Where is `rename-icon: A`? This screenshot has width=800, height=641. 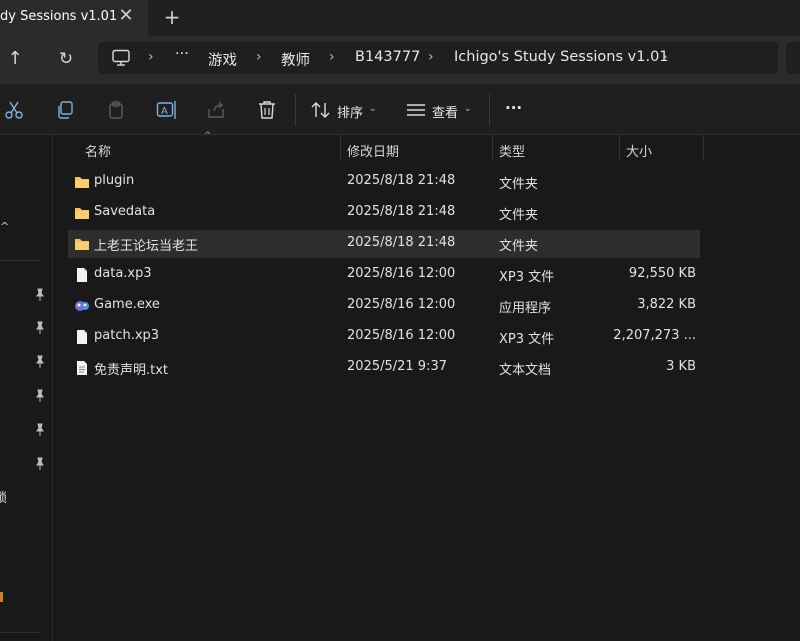
rename-icon: A is located at coordinates (167, 110).